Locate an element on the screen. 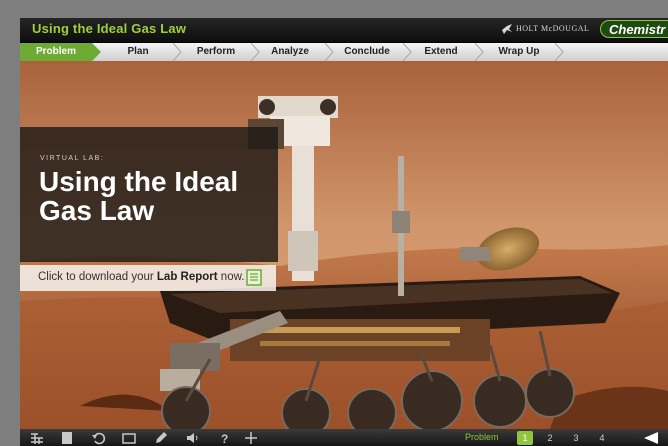 The image size is (668, 446). speaker-icon is located at coordinates (193, 438).